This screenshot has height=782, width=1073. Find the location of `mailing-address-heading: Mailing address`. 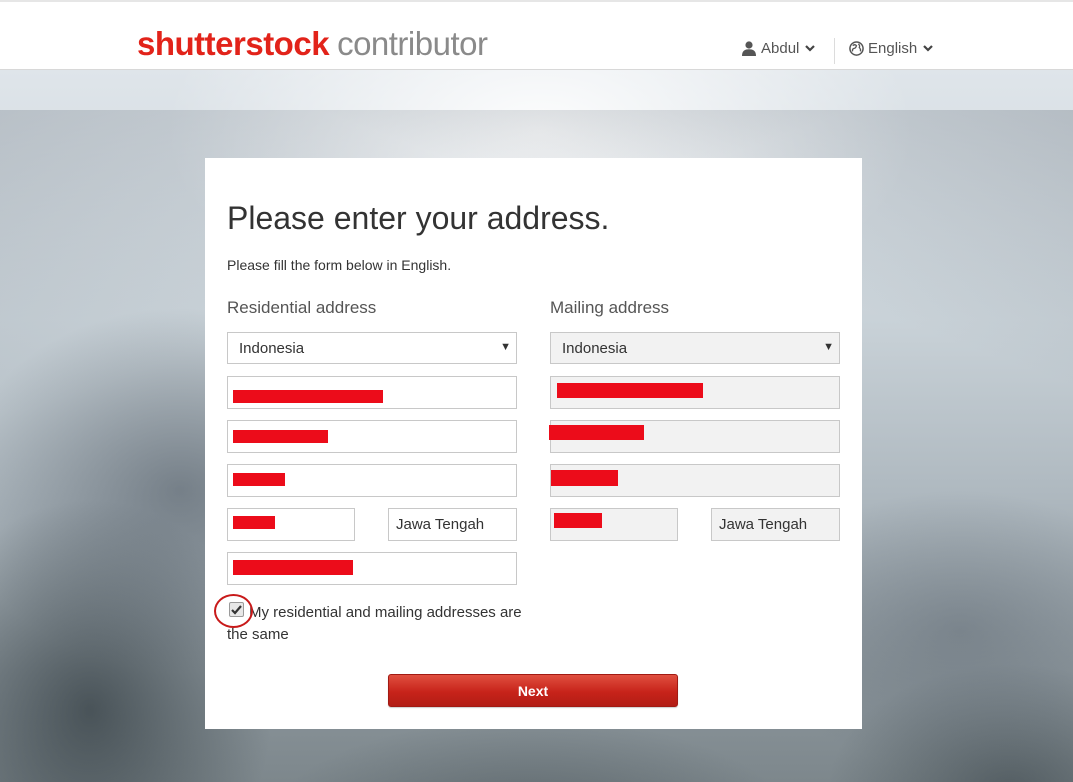

mailing-address-heading: Mailing address is located at coordinates (610, 307).